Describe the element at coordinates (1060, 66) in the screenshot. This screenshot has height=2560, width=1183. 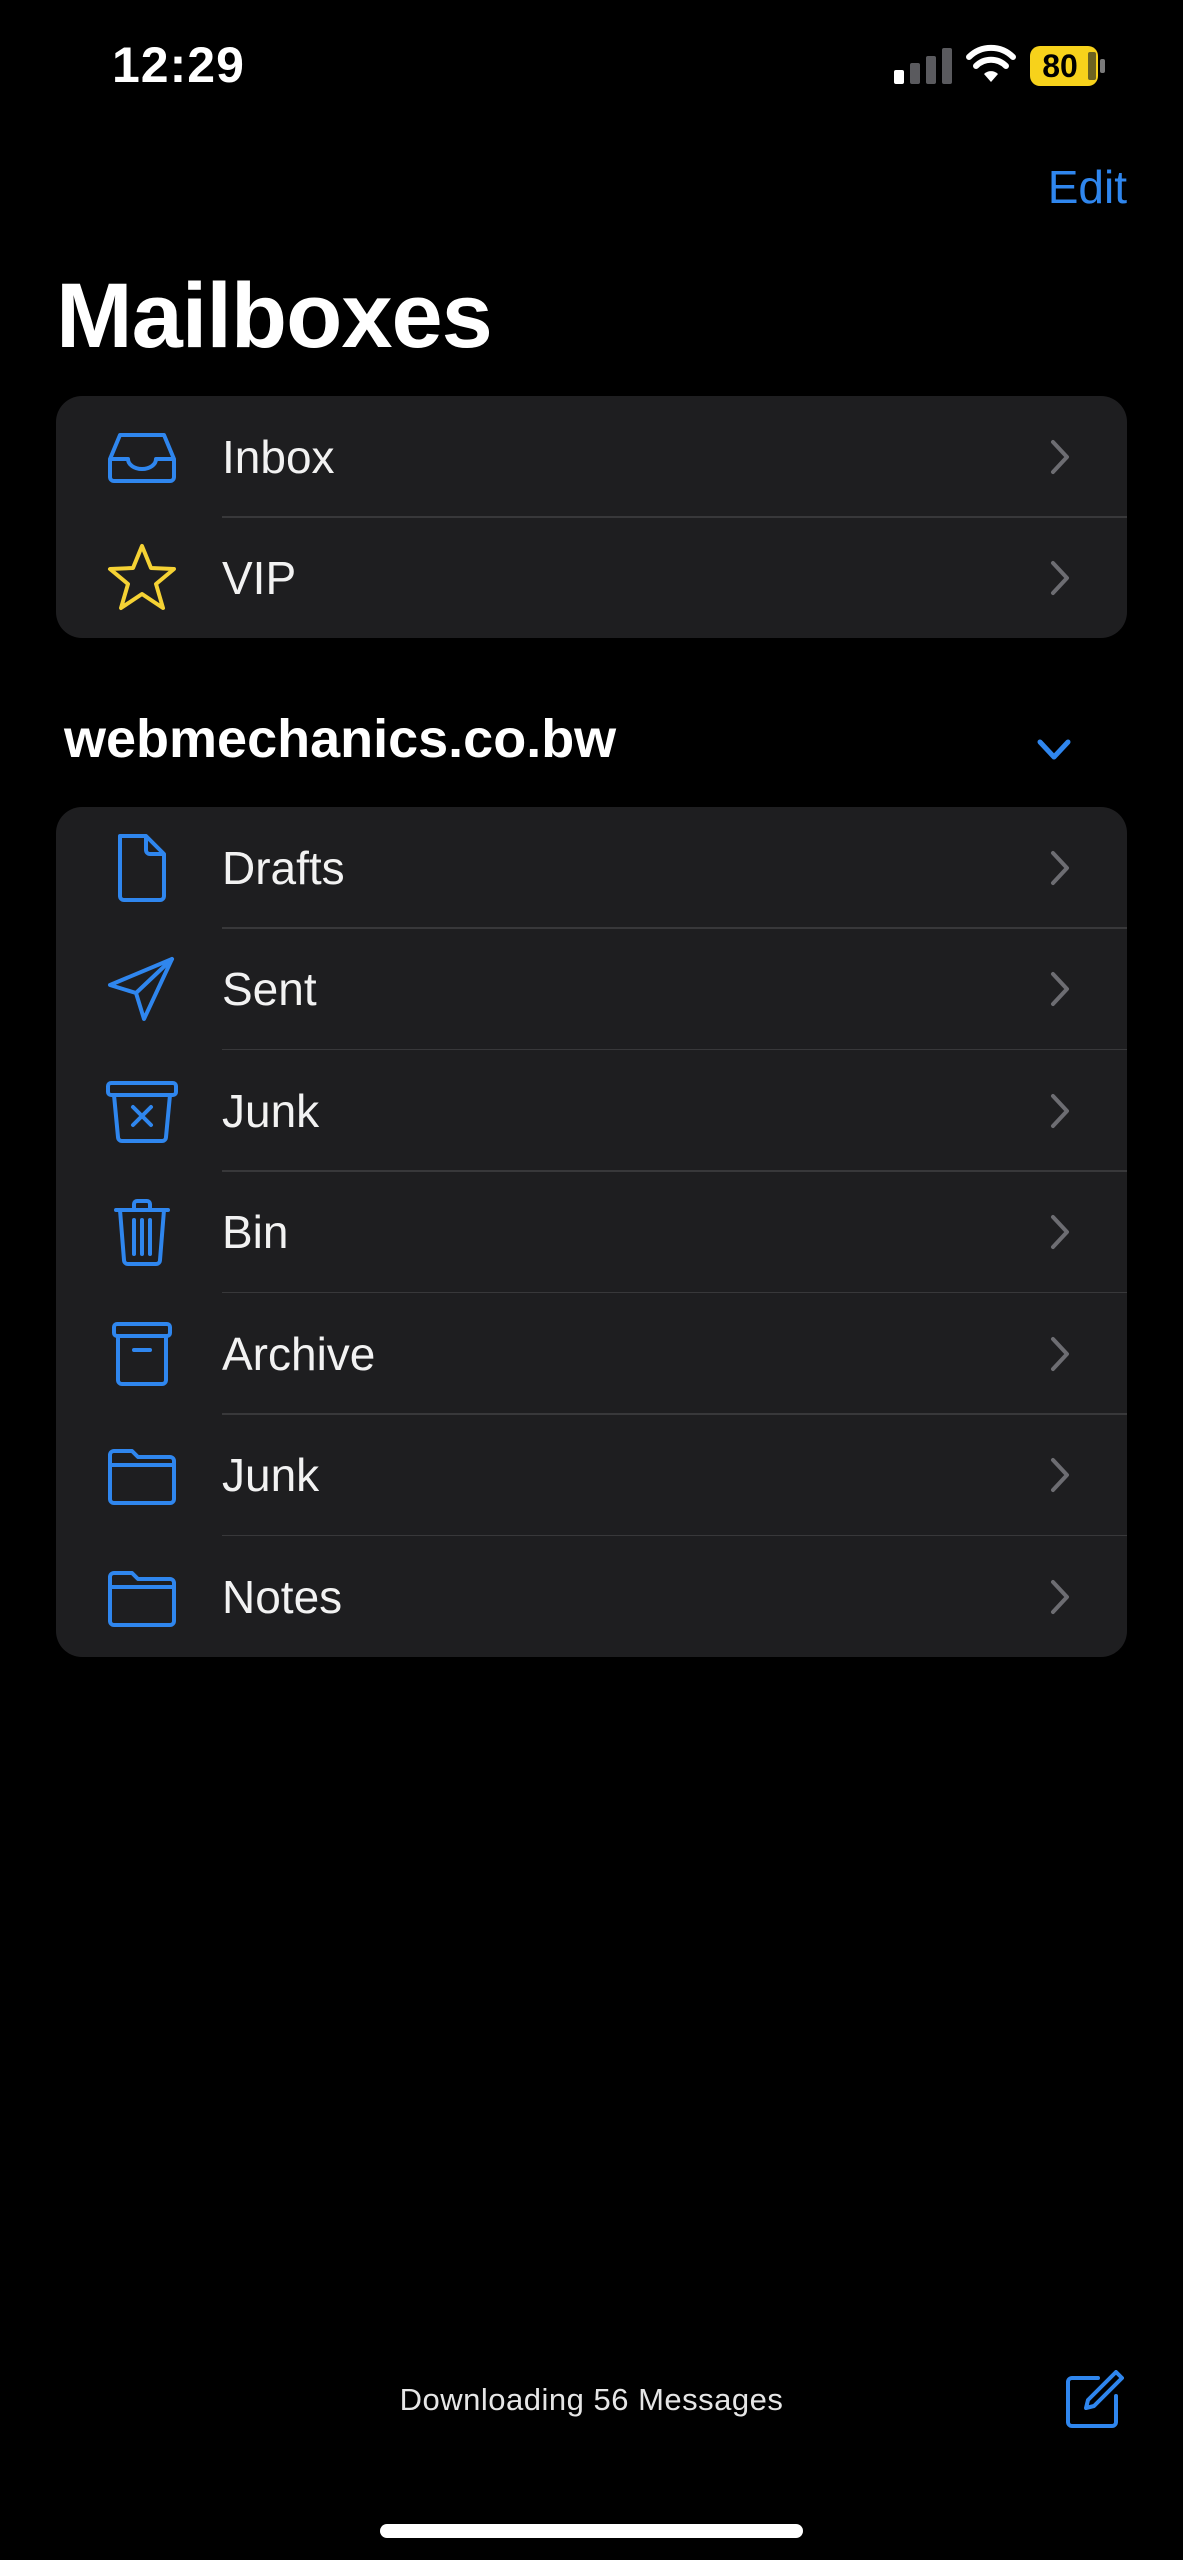
I see `battery-level: 80` at that location.